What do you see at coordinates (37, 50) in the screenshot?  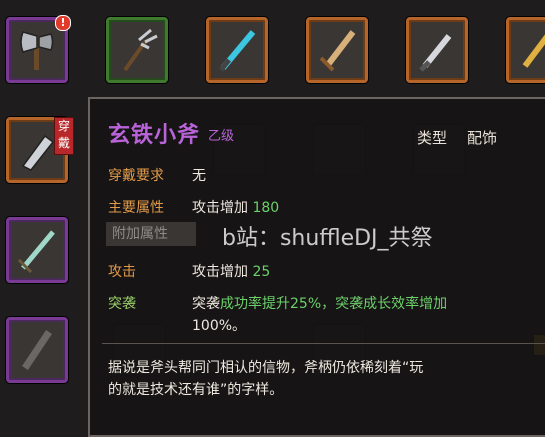 I see `axe-icon` at bounding box center [37, 50].